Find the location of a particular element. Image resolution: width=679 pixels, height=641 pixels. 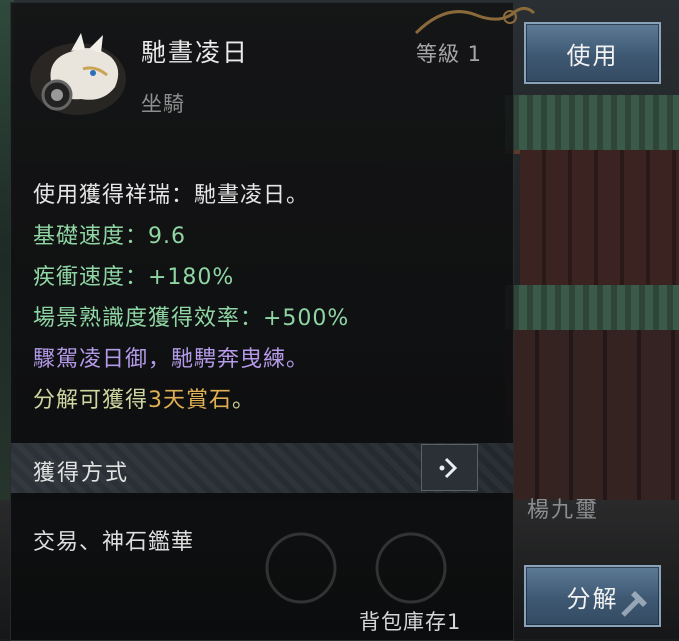

decompose-reward-highlight: 3天賞石 is located at coordinates (190, 400).